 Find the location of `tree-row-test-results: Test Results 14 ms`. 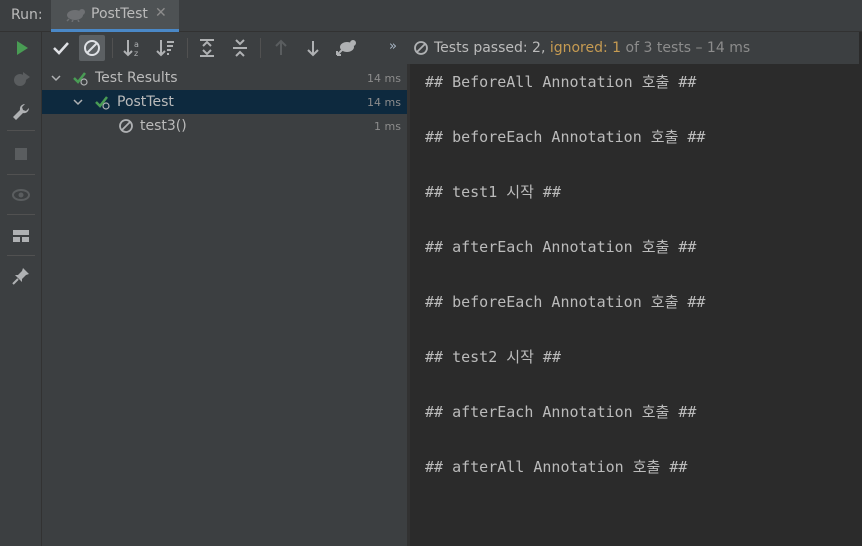

tree-row-test-results: Test Results 14 ms is located at coordinates (224, 78).